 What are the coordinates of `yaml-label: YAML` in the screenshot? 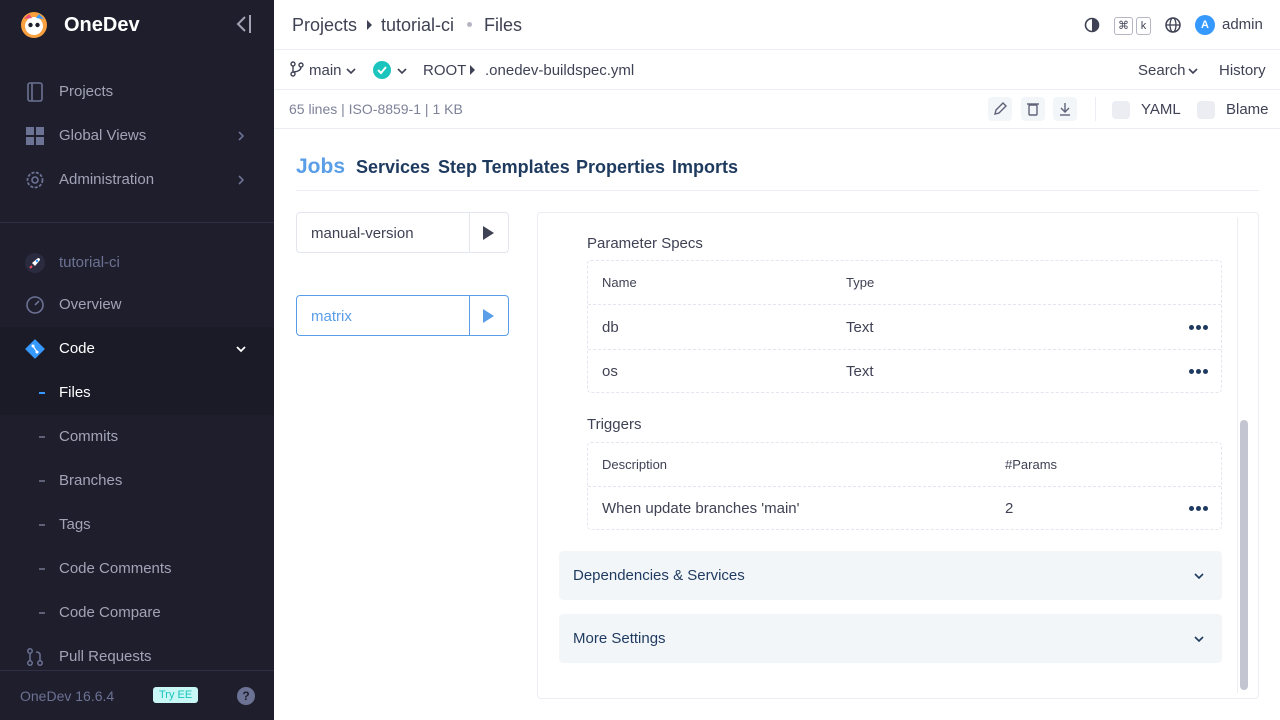 It's located at (1161, 109).